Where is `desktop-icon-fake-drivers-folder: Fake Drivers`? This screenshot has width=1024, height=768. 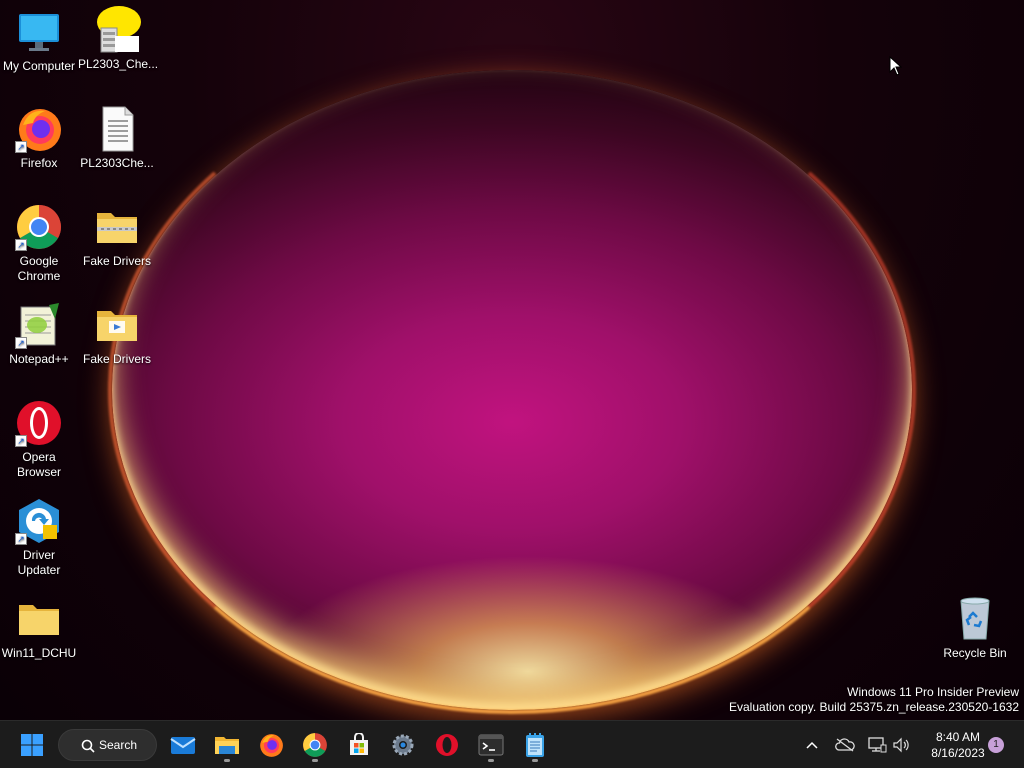 desktop-icon-fake-drivers-folder: Fake Drivers is located at coordinates (117, 334).